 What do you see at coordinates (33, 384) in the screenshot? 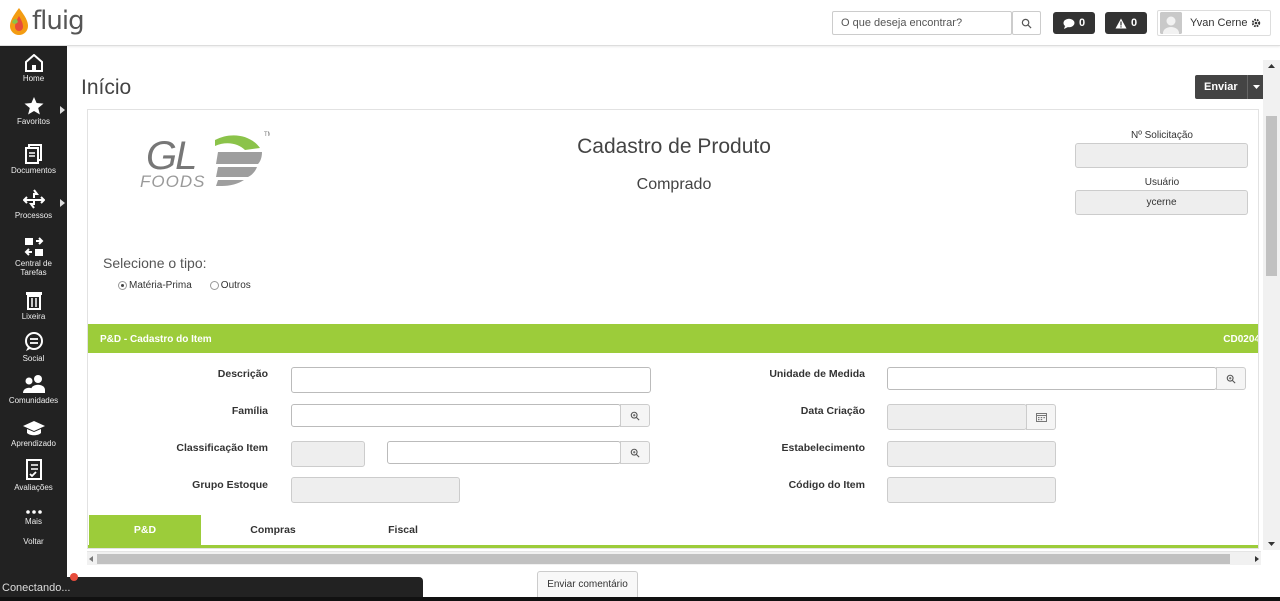
I see `communities-icon` at bounding box center [33, 384].